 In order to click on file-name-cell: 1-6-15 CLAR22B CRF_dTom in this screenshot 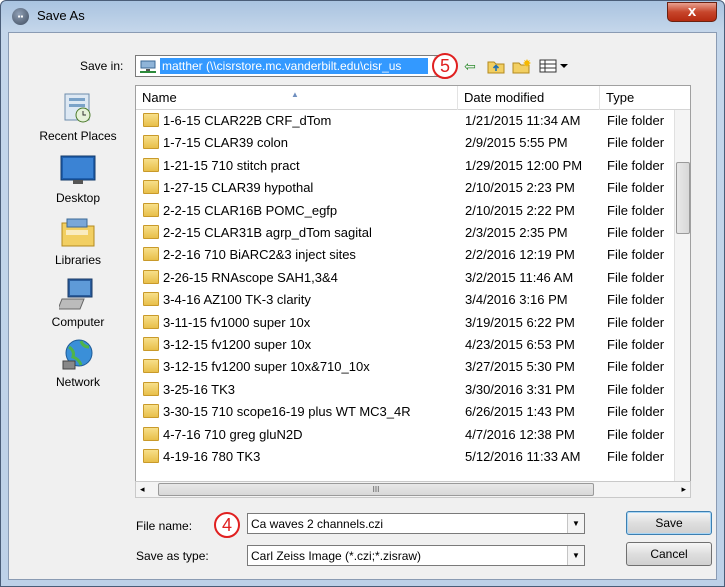, I will do `click(301, 120)`.